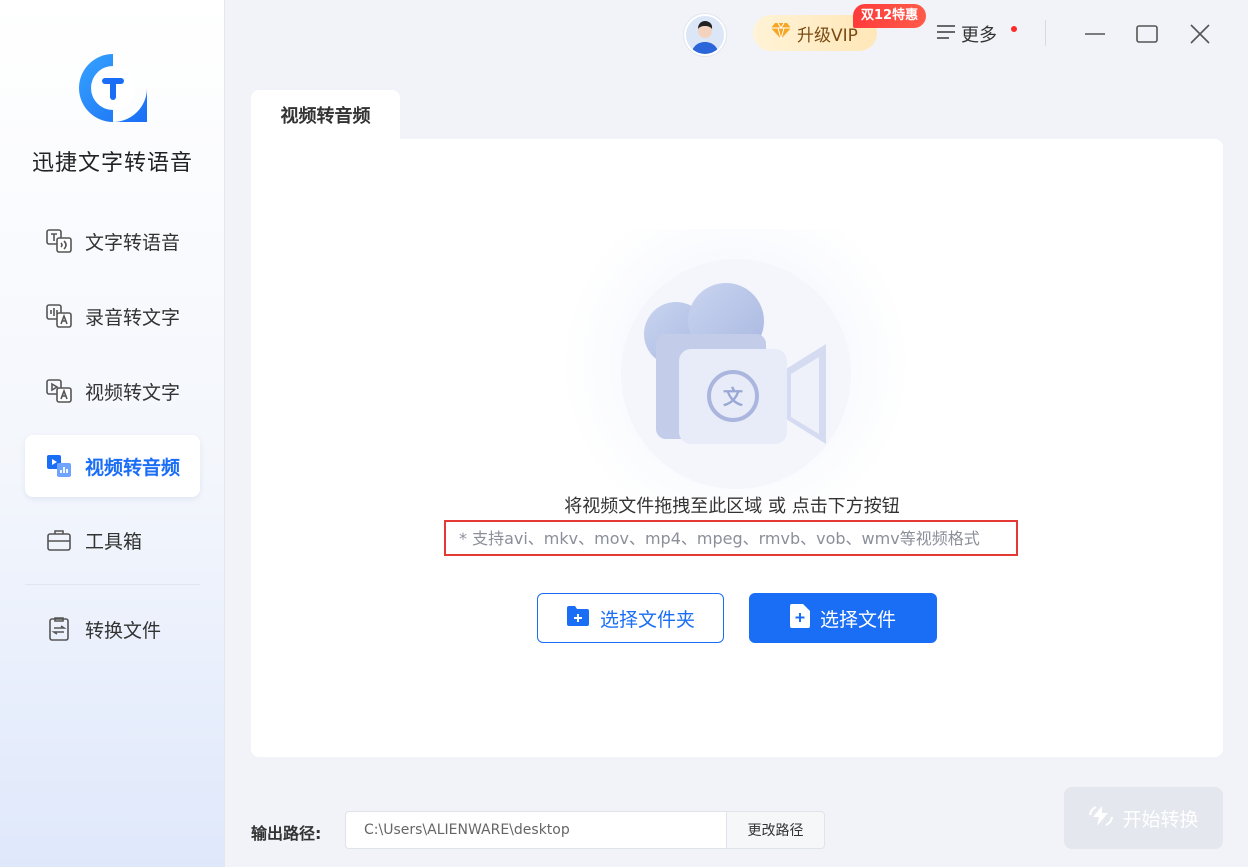 Image resolution: width=1248 pixels, height=867 pixels. I want to click on app-logo-icon, so click(113, 88).